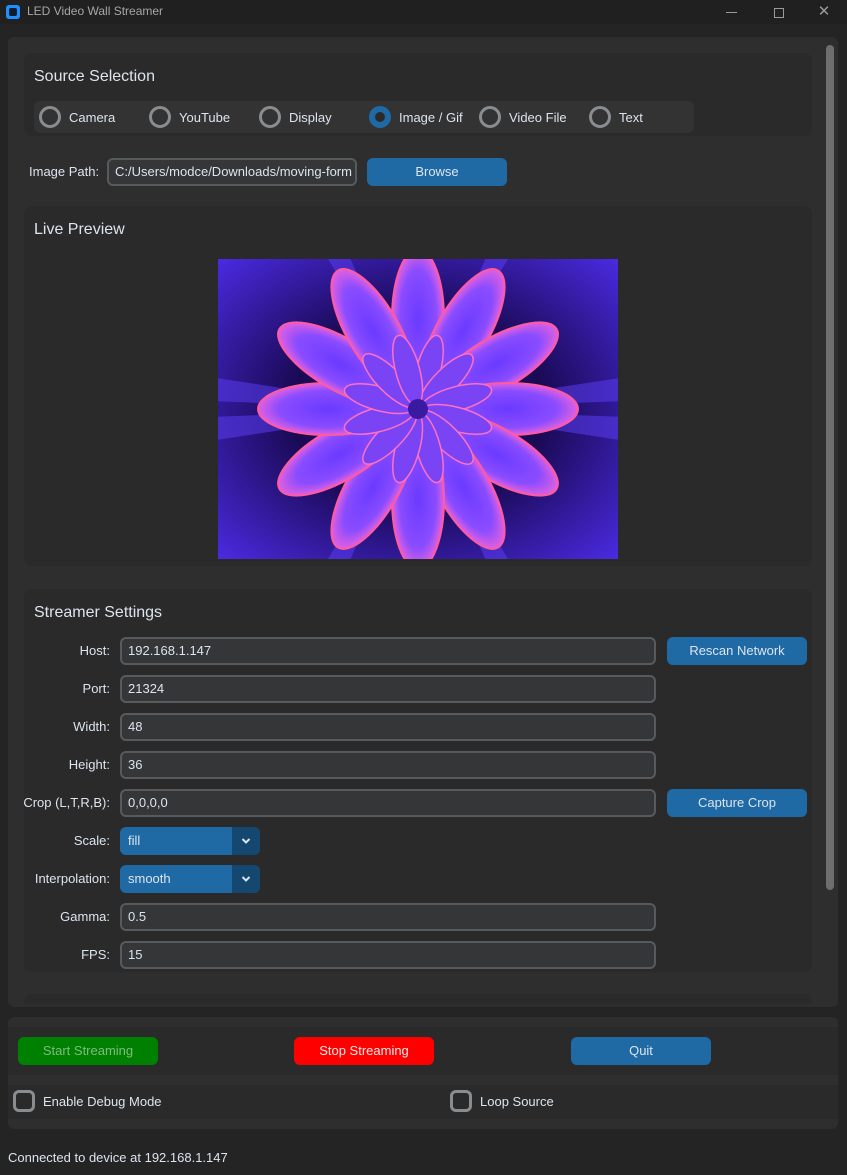 This screenshot has width=847, height=1175. What do you see at coordinates (616, 117) in the screenshot?
I see `radio-text: Text` at bounding box center [616, 117].